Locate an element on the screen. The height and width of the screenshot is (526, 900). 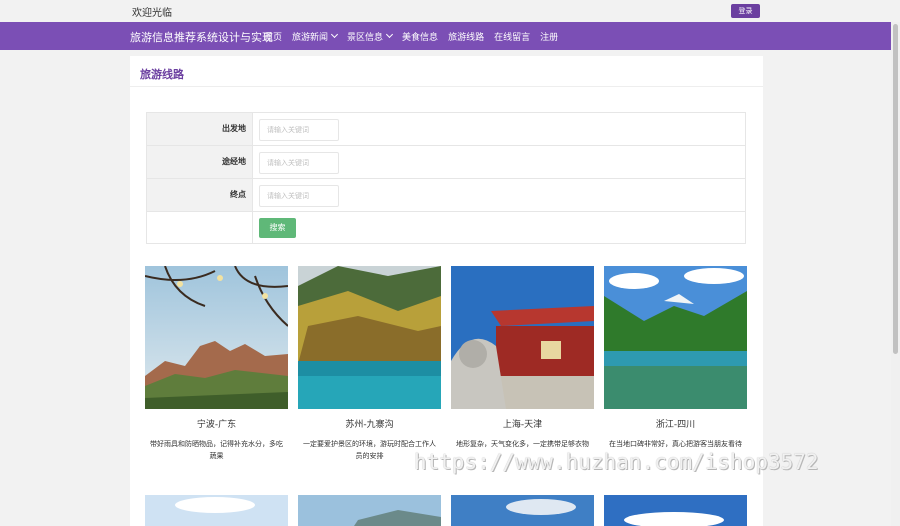
via-row: 途经地 is located at coordinates (446, 162).